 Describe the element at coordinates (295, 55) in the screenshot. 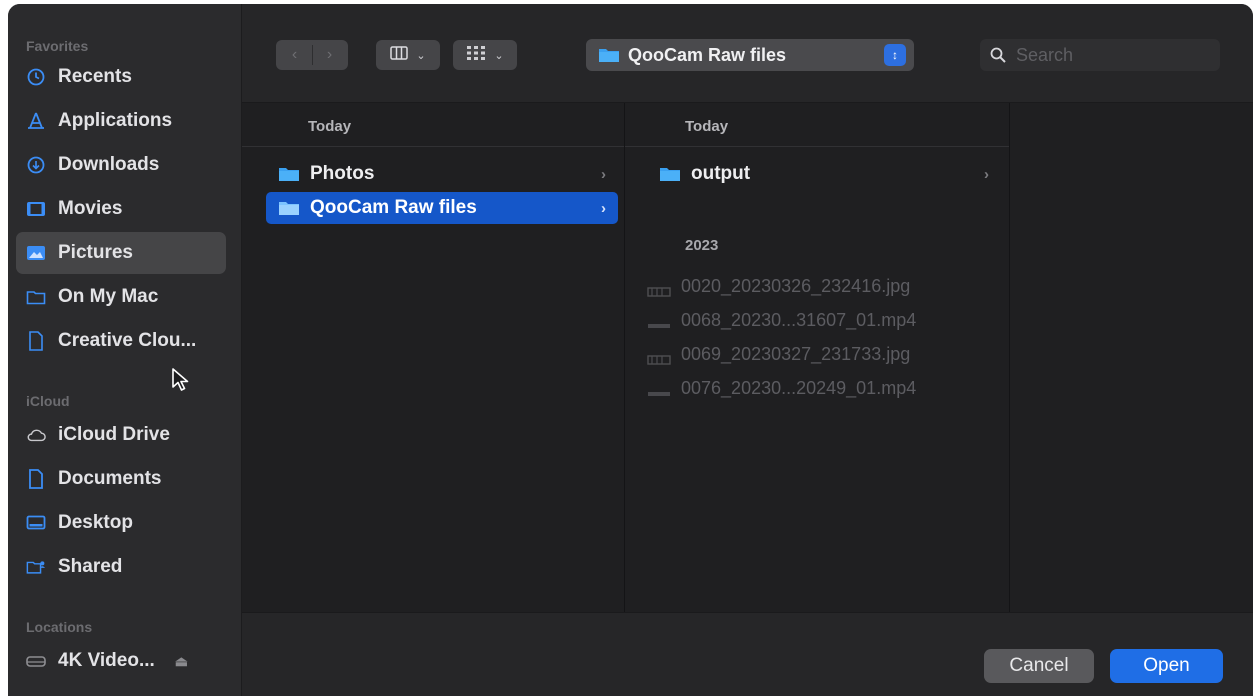

I see `back-icon: ‹` at that location.